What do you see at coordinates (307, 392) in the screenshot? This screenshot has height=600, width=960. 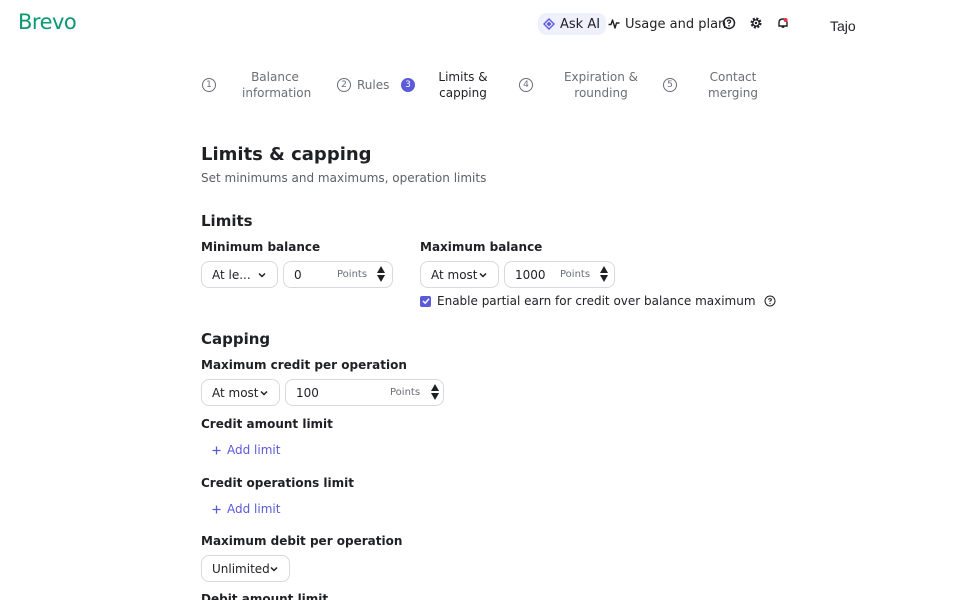 I see `input-value: 100` at bounding box center [307, 392].